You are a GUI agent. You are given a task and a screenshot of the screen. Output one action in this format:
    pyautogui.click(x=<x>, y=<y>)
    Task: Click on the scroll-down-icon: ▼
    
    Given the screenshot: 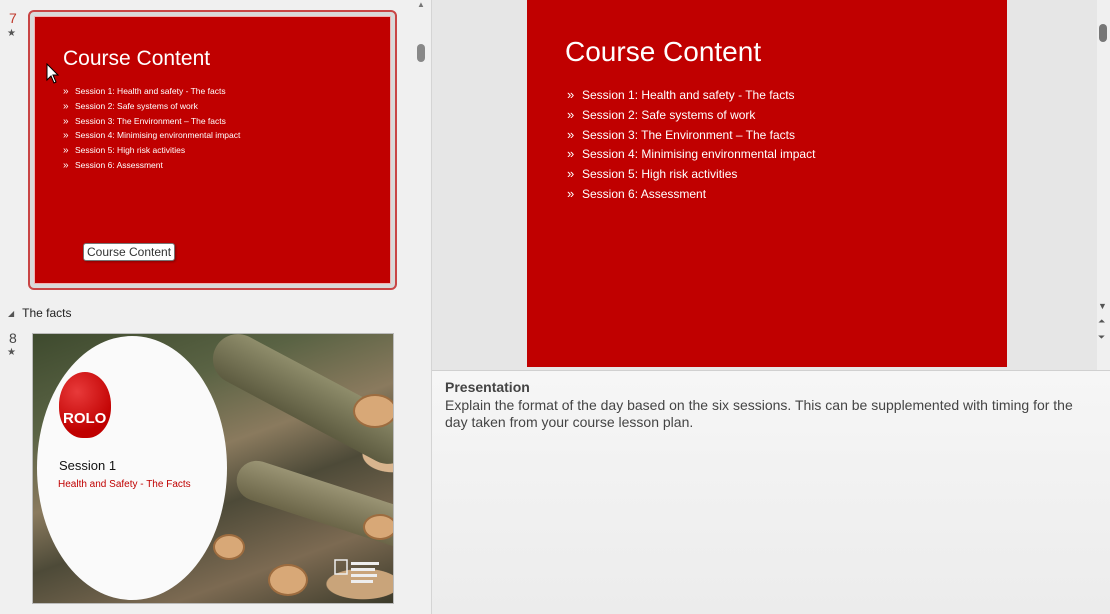 What is the action you would take?
    pyautogui.click(x=1102, y=306)
    